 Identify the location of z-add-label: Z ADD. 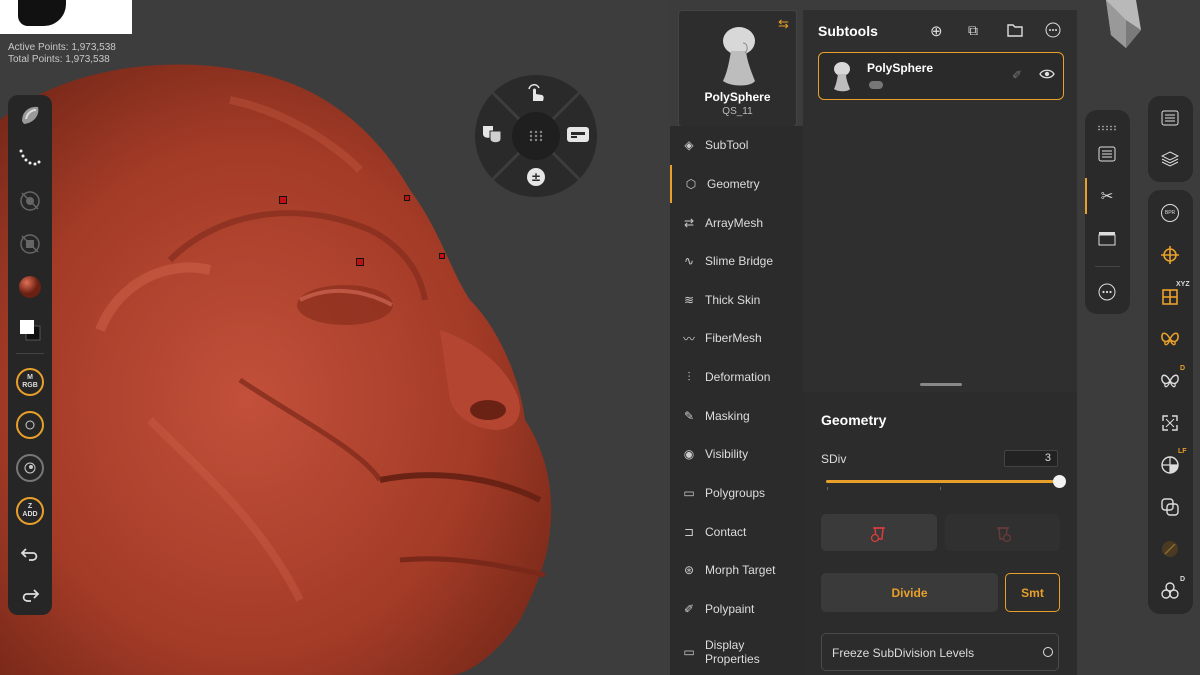
(30, 511).